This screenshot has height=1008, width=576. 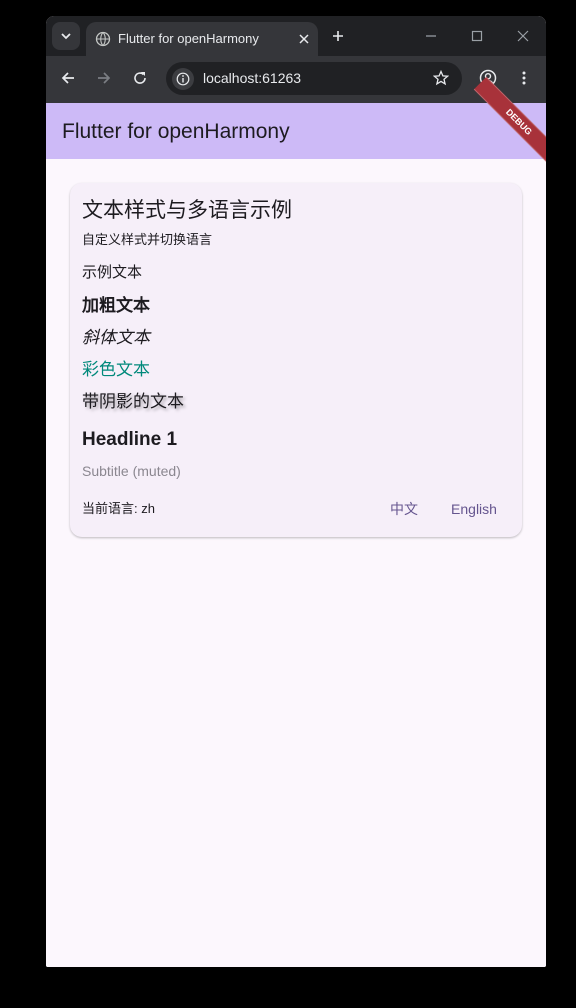 I want to click on tab-strip: Flutter for openHarmony, so click(x=296, y=36).